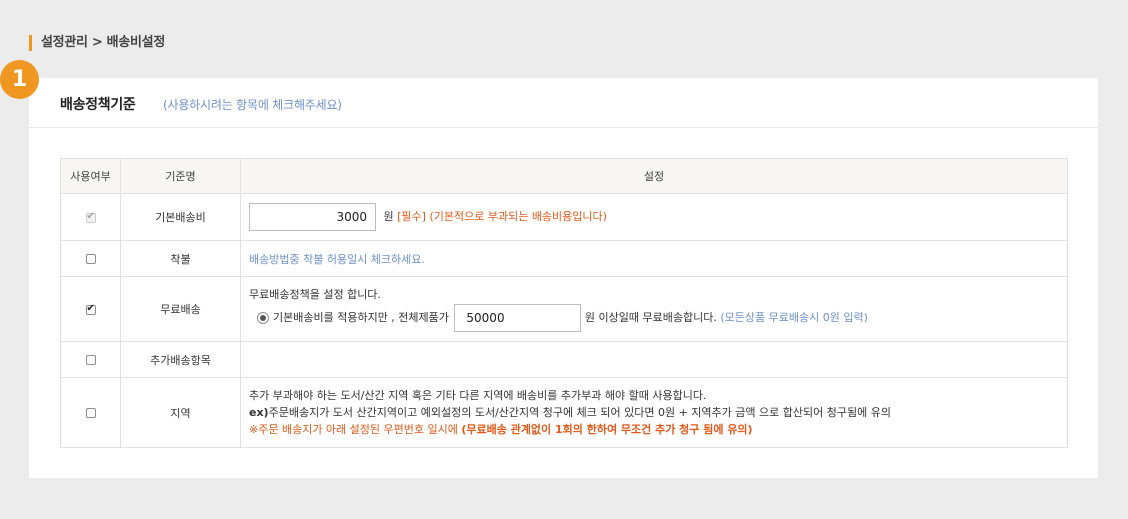 Image resolution: width=1128 pixels, height=519 pixels. Describe the element at coordinates (312, 217) in the screenshot. I see `base-fee-input: 3000` at that location.